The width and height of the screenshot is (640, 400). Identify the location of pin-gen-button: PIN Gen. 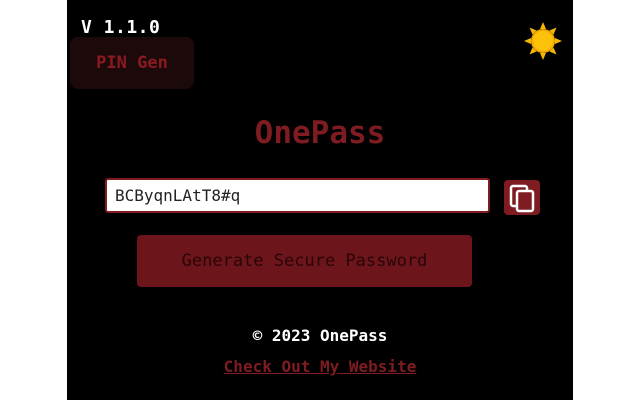
(132, 63).